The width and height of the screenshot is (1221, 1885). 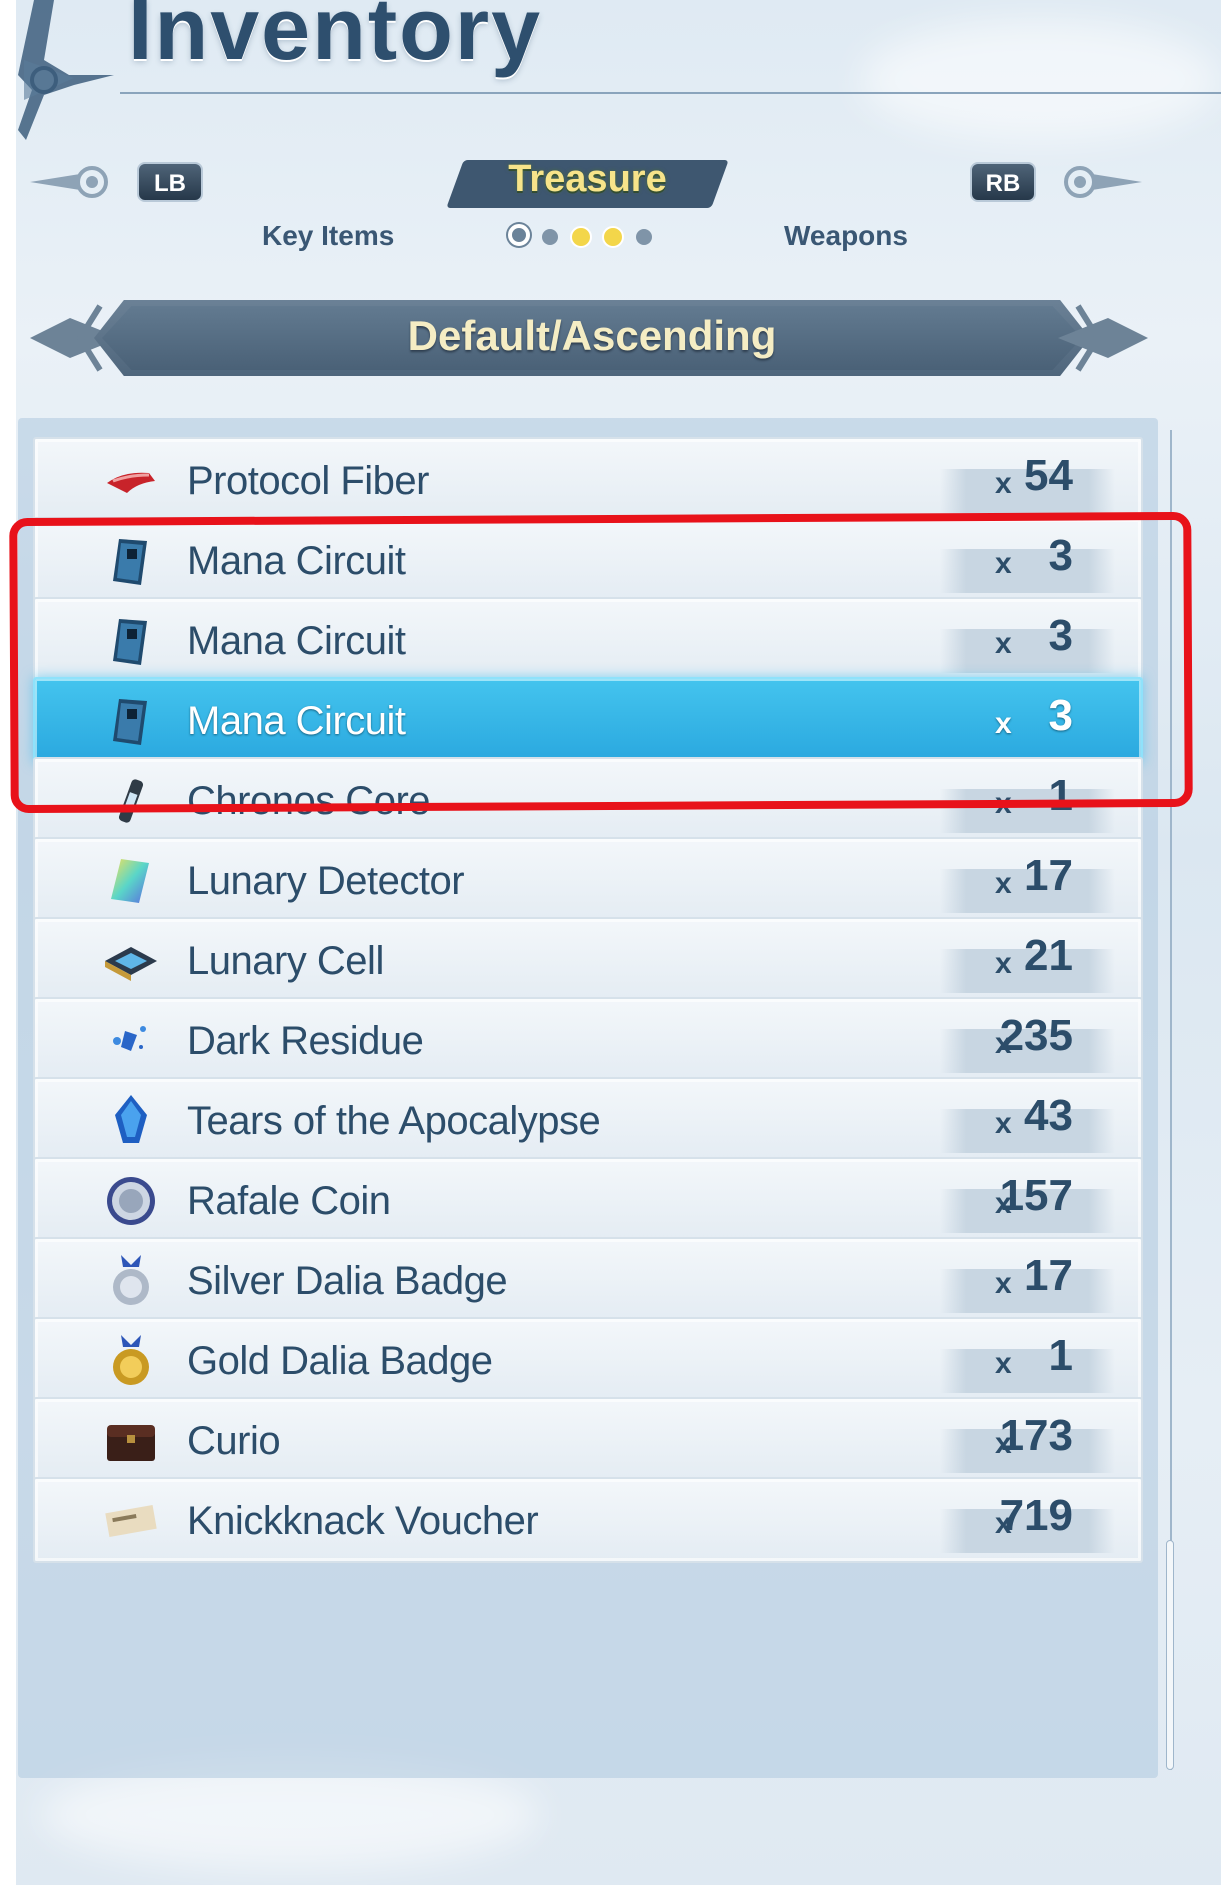 I want to click on item-quantity: 173, so click(x=1036, y=1435).